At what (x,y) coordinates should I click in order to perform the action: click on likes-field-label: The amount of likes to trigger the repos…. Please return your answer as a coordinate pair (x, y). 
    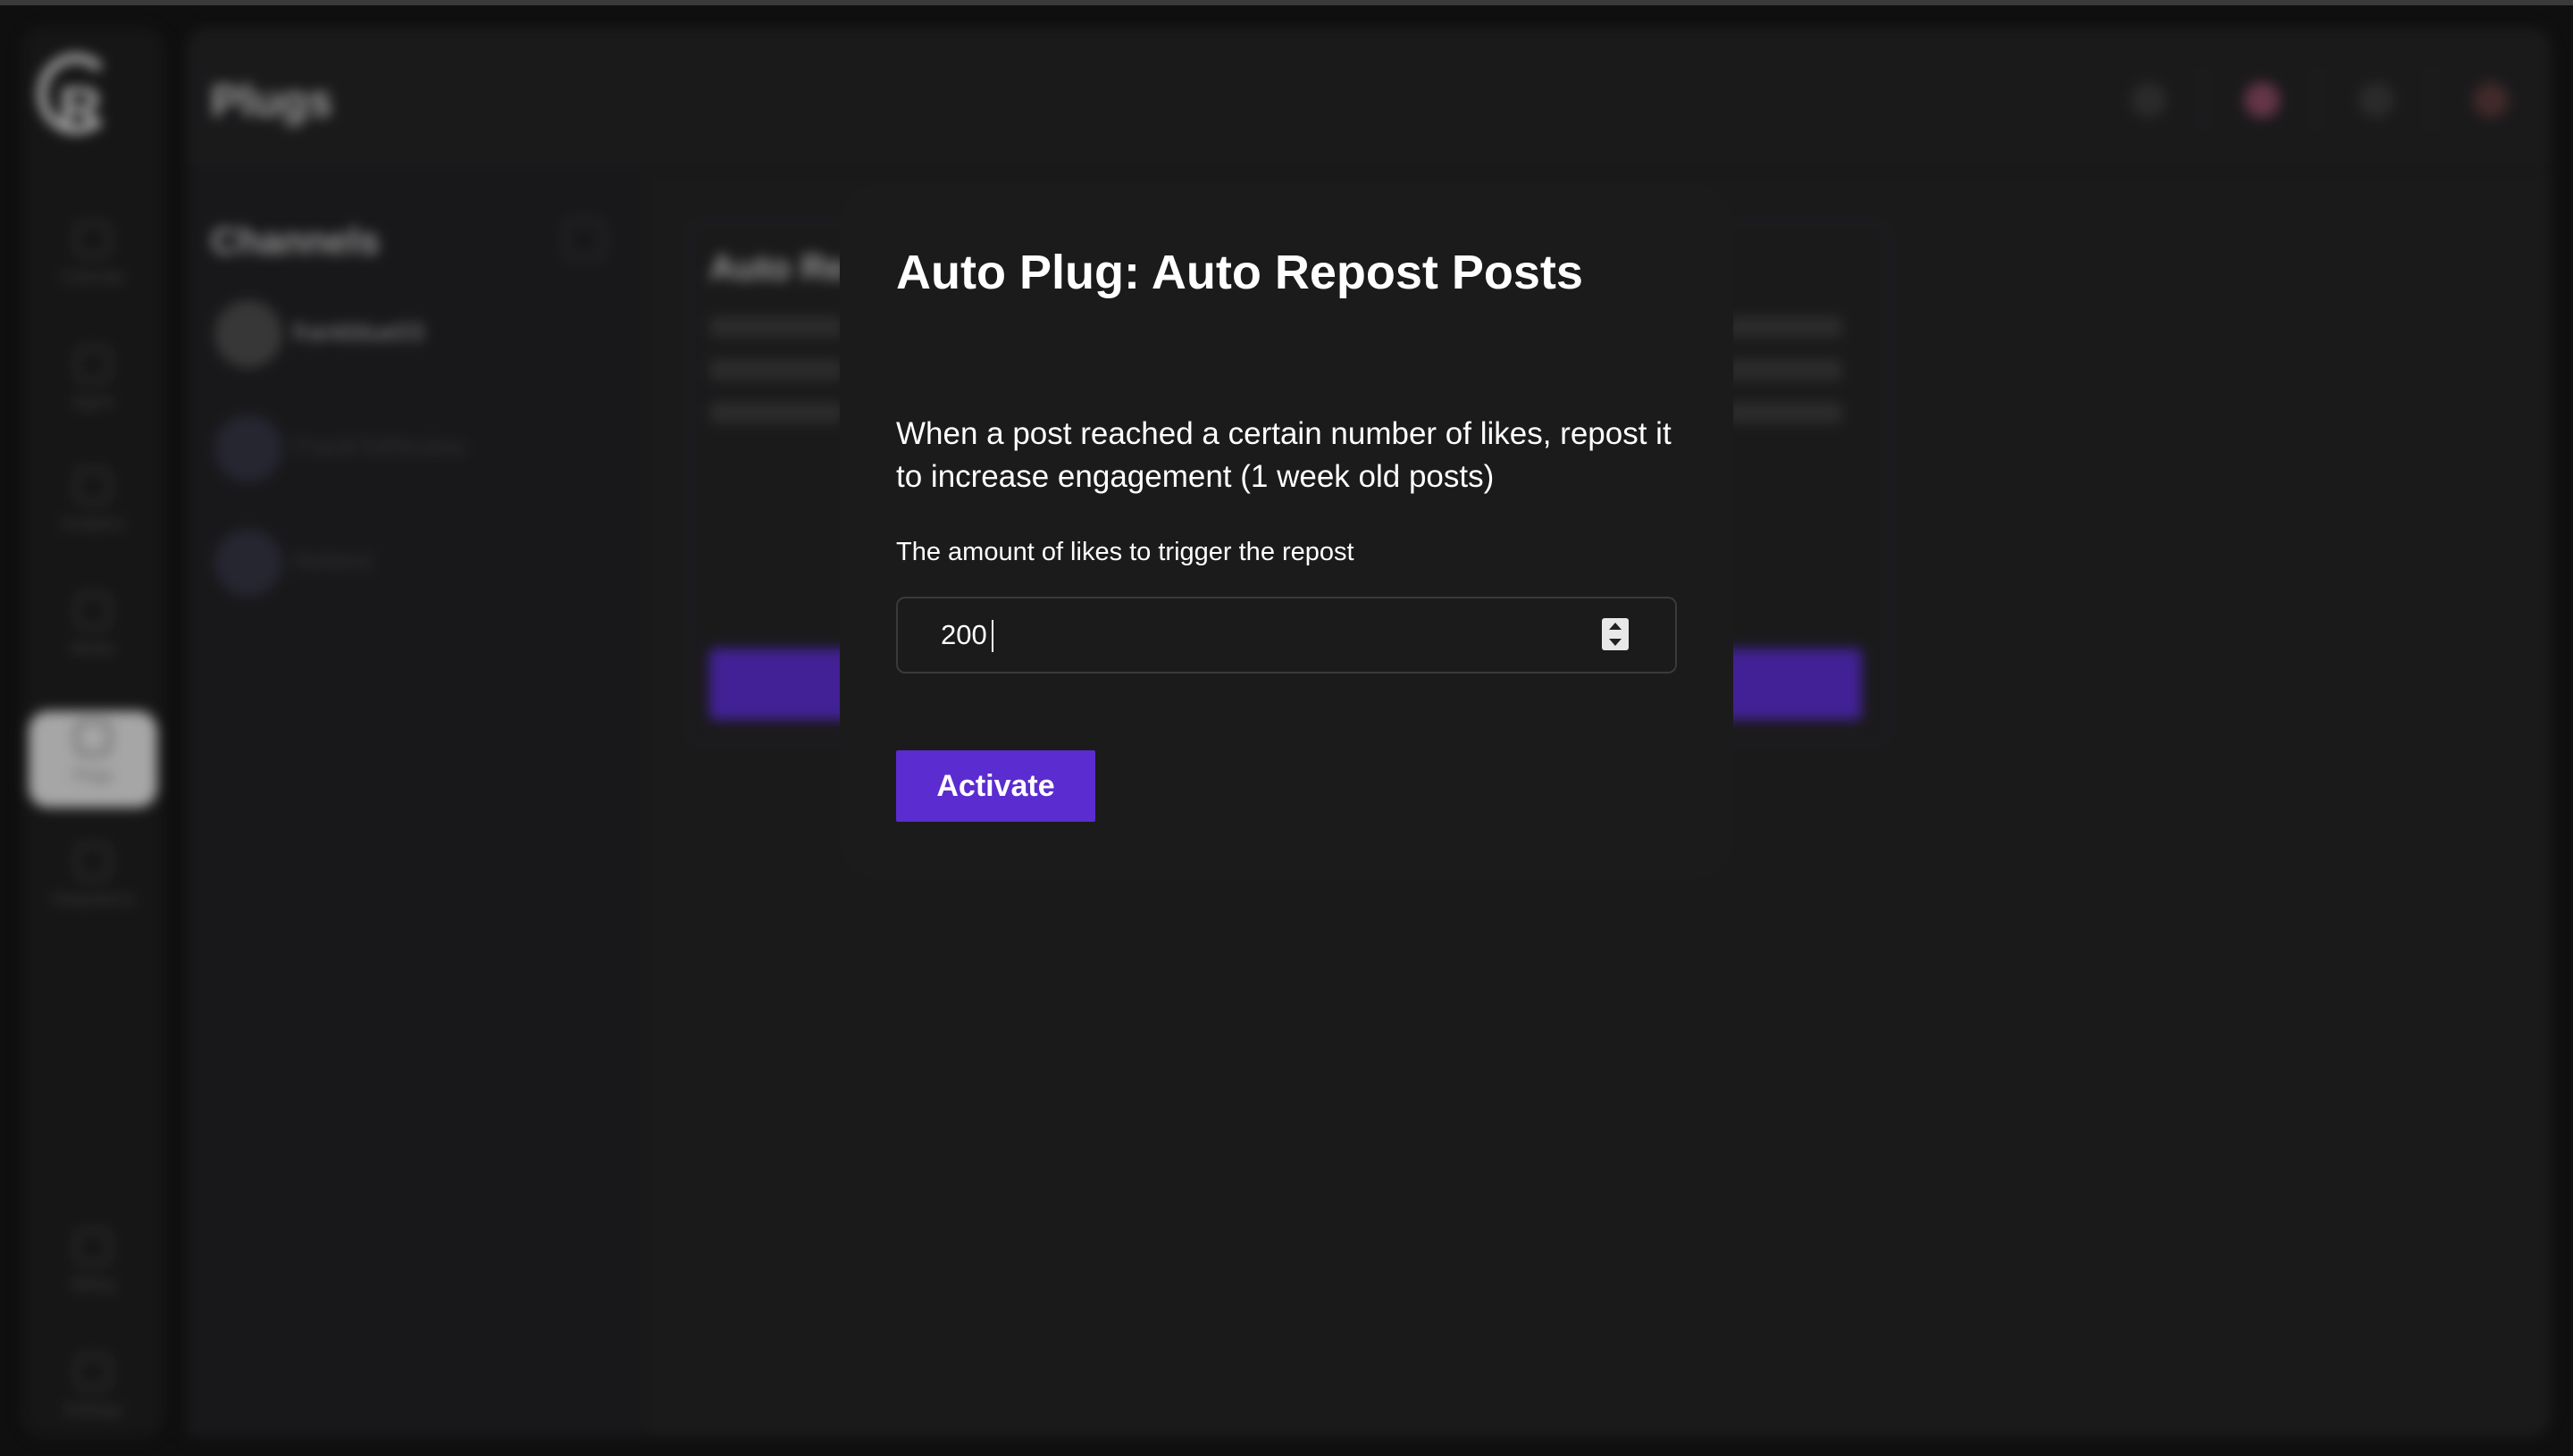
    Looking at the image, I should click on (1125, 552).